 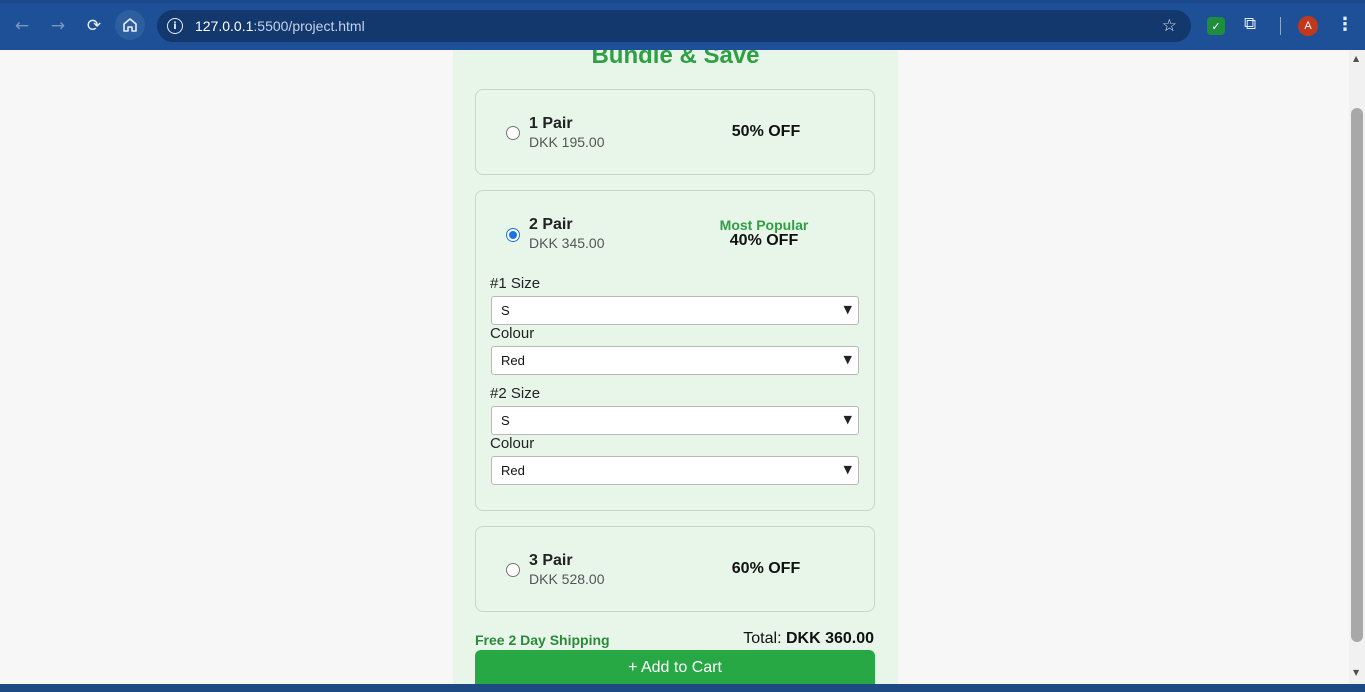 What do you see at coordinates (1356, 672) in the screenshot?
I see `scroll-down-arrow-icon: ▼` at bounding box center [1356, 672].